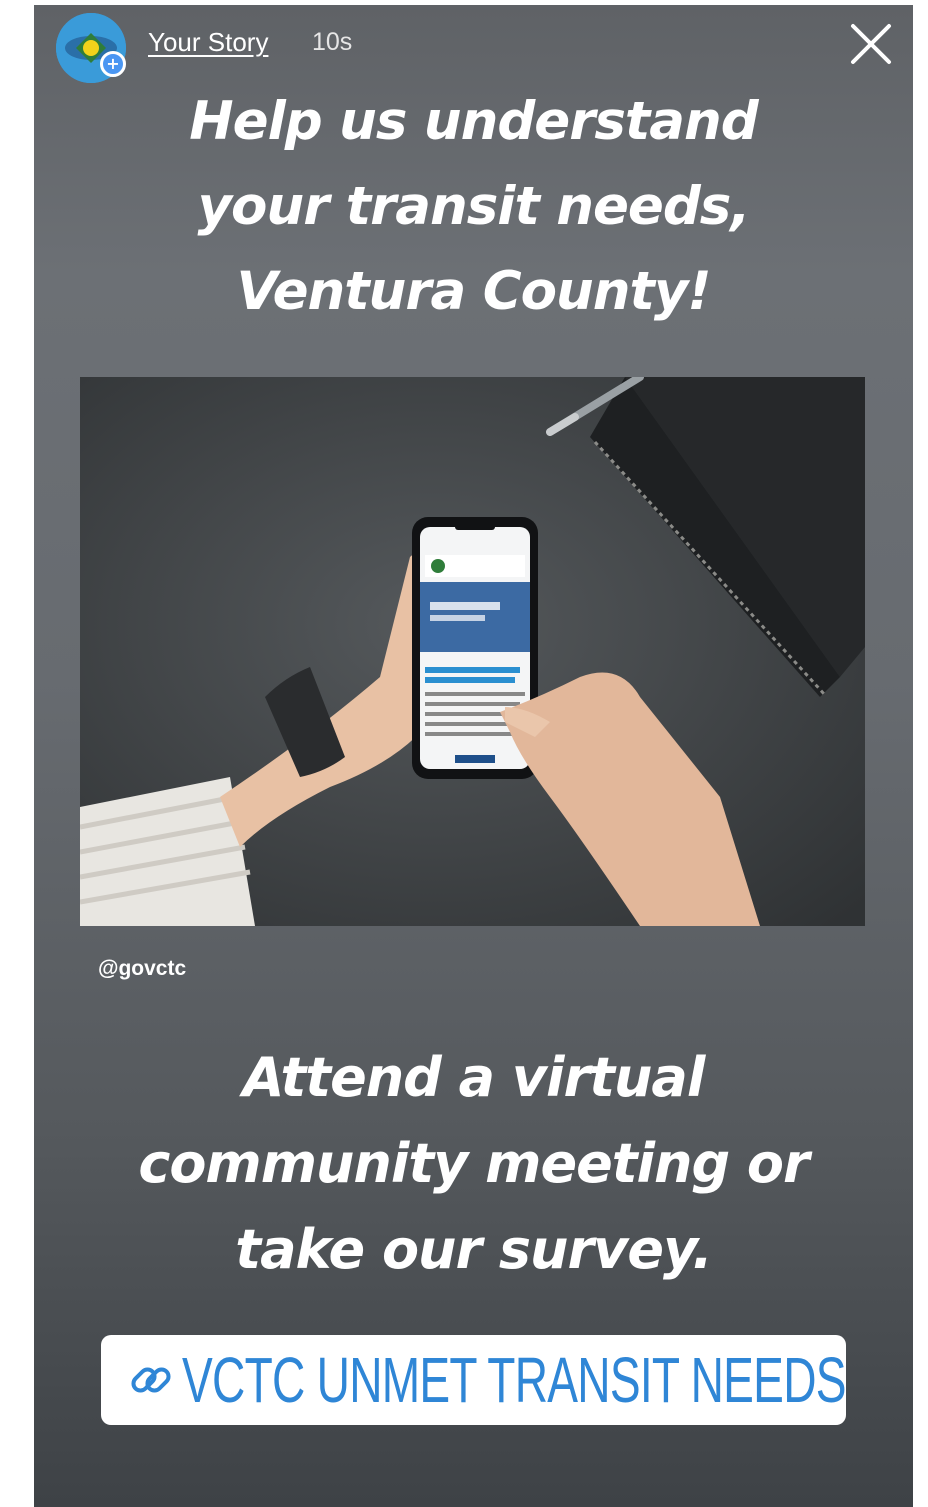 The height and width of the screenshot is (1507, 928). I want to click on close-button, so click(871, 44).